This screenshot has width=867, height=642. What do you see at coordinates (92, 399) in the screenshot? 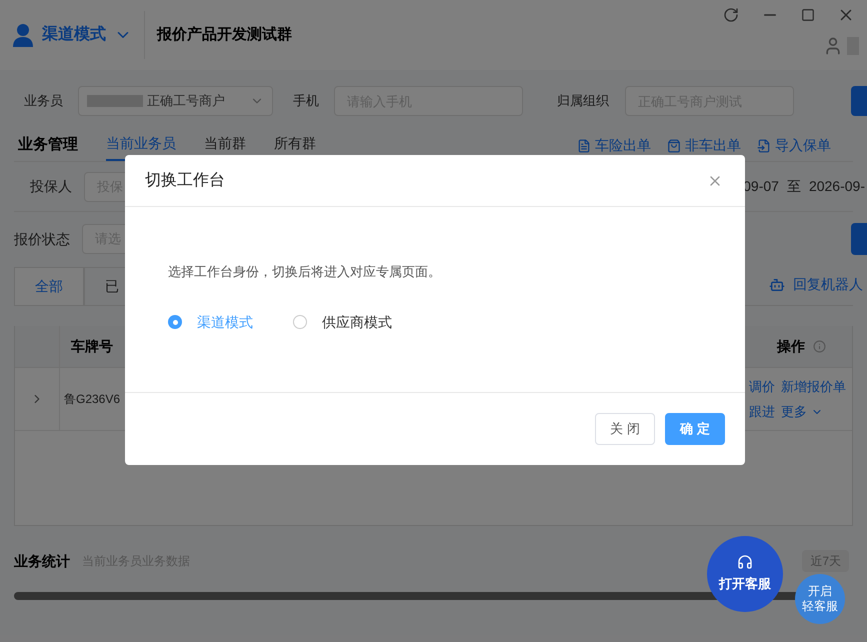
I see `table-cell-text: 鲁G236V6` at bounding box center [92, 399].